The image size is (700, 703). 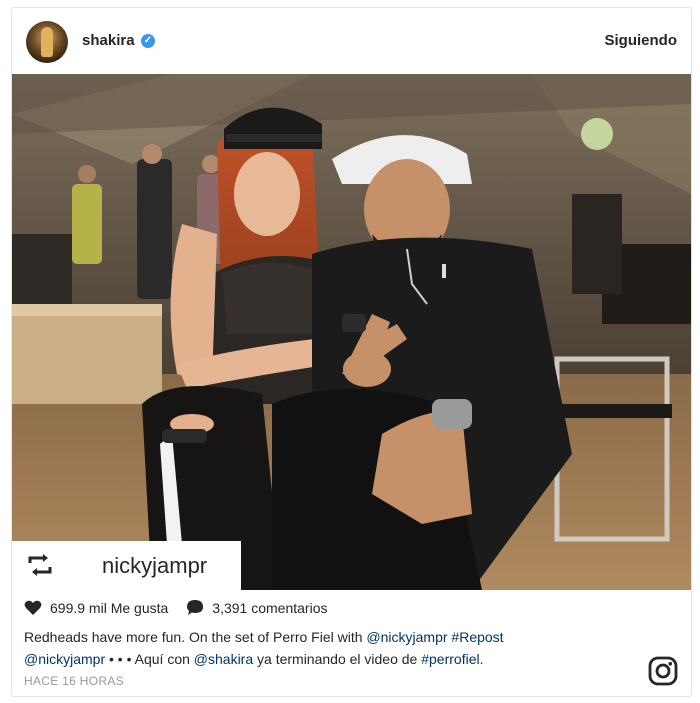 I want to click on post-timestamp: HACE 16 HORAS, so click(x=74, y=681).